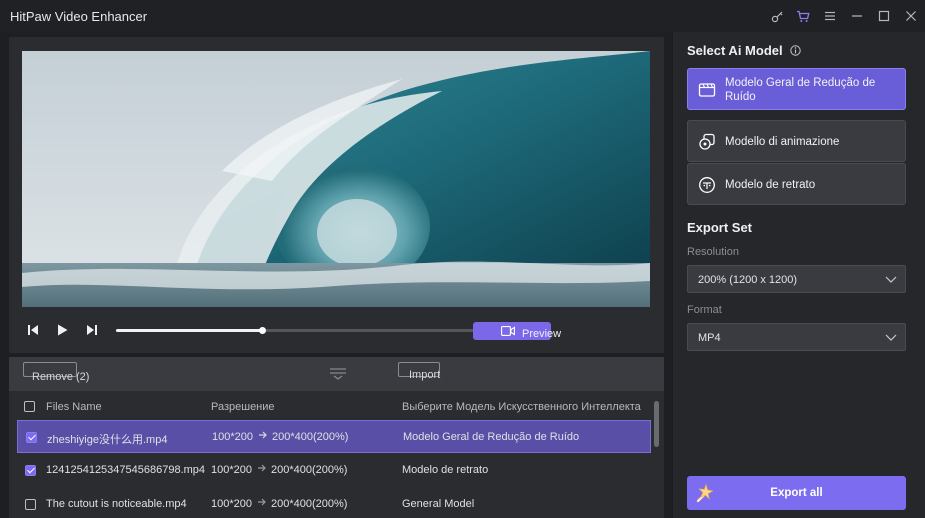 This screenshot has width=925, height=518. Describe the element at coordinates (830, 16) in the screenshot. I see `menu-icon` at that location.